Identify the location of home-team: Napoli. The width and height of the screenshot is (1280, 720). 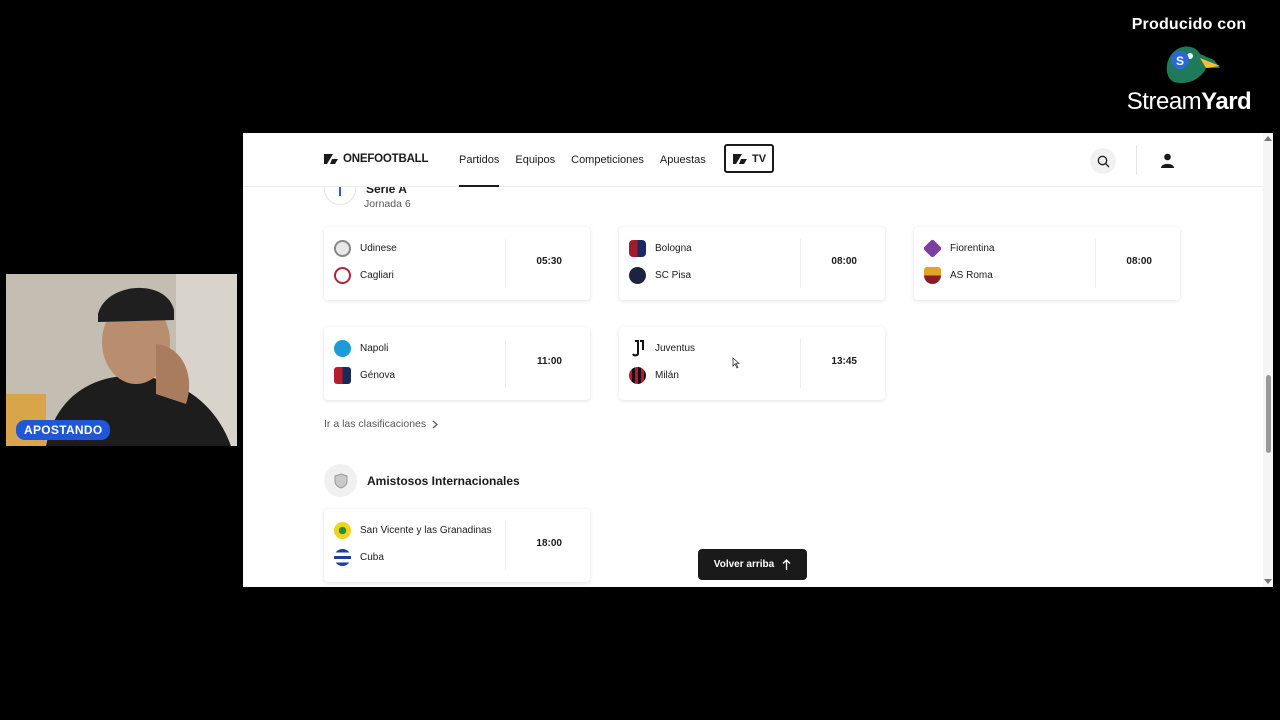
(361, 348).